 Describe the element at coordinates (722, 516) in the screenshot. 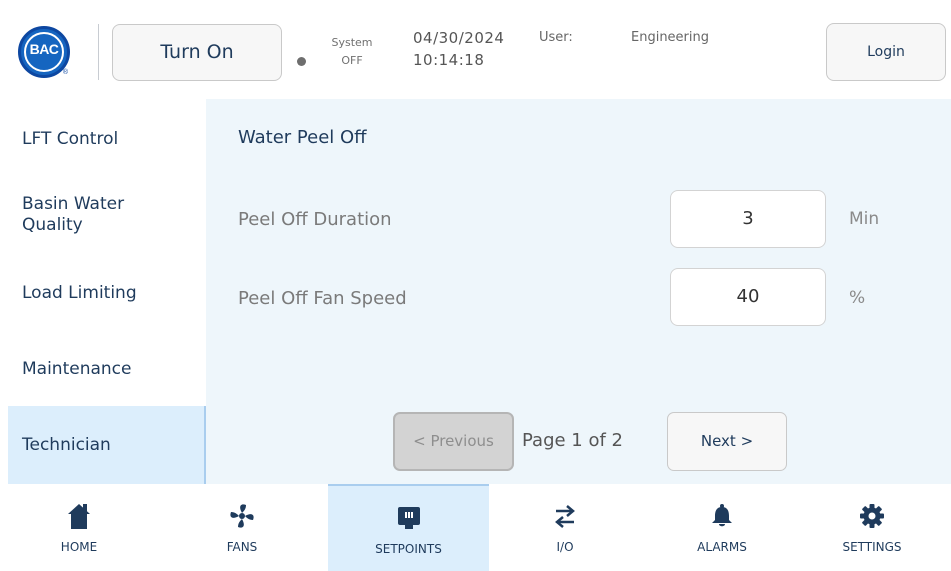

I see `bell-icon` at that location.